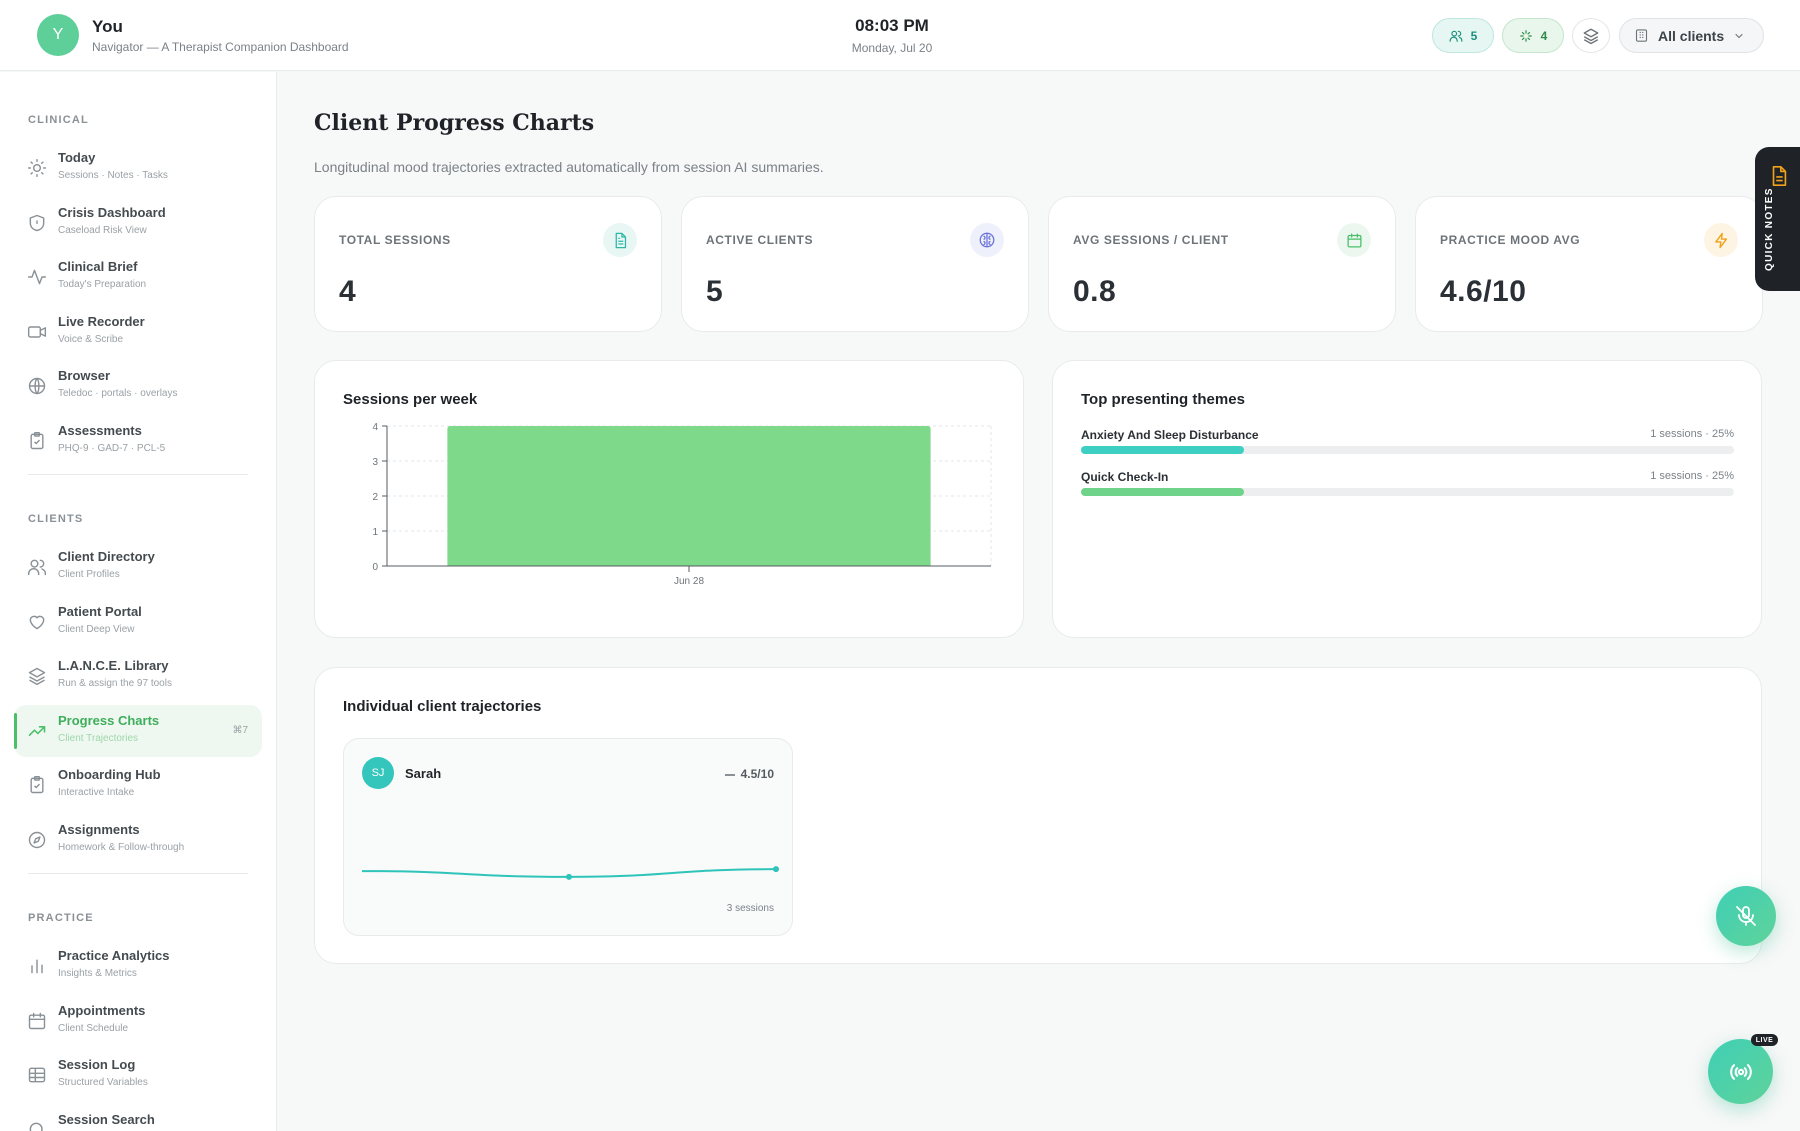  I want to click on activity-count: 4, so click(1544, 35).